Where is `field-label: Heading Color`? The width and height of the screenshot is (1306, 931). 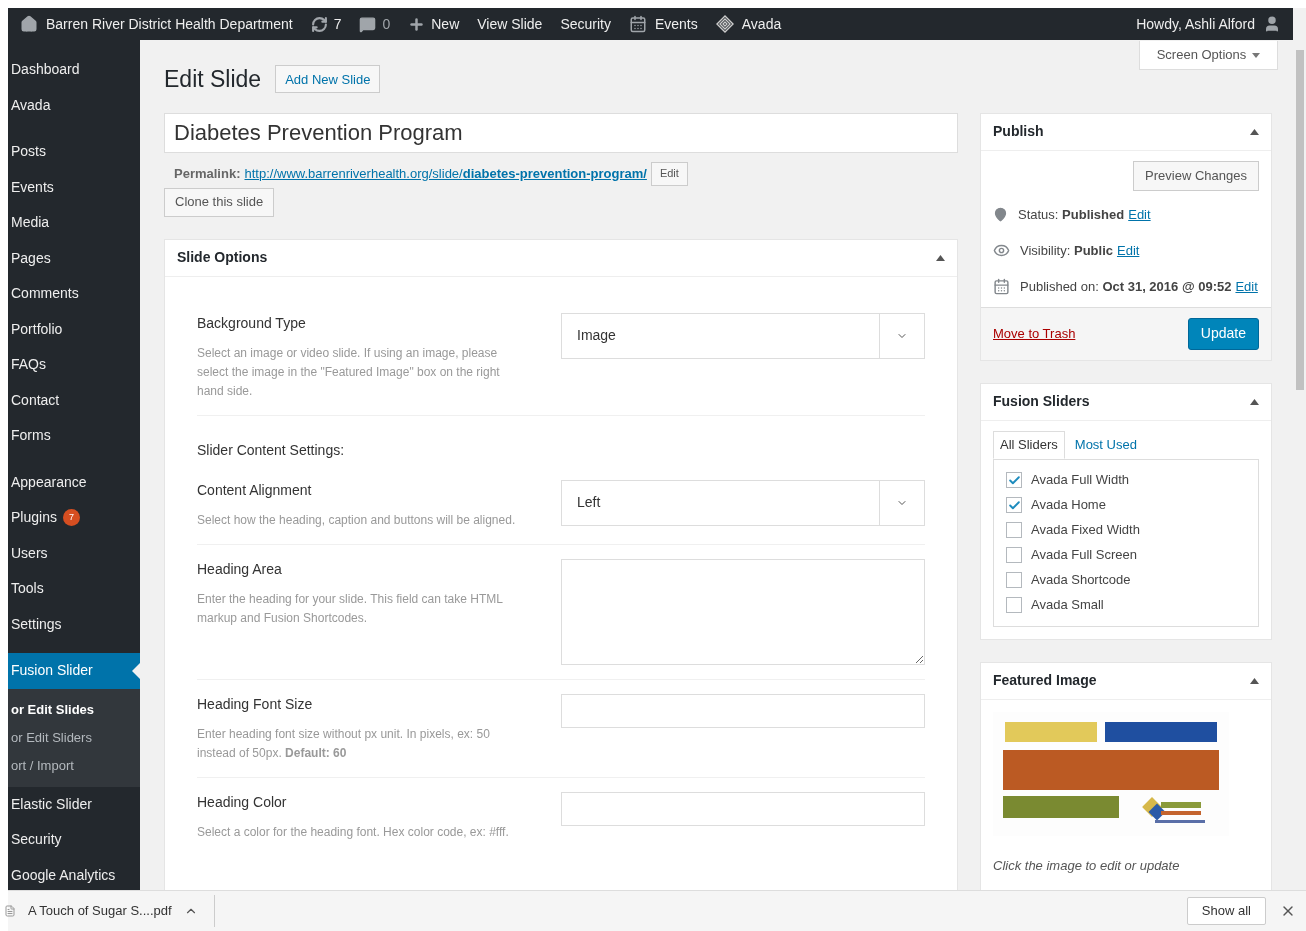 field-label: Heading Color is located at coordinates (242, 802).